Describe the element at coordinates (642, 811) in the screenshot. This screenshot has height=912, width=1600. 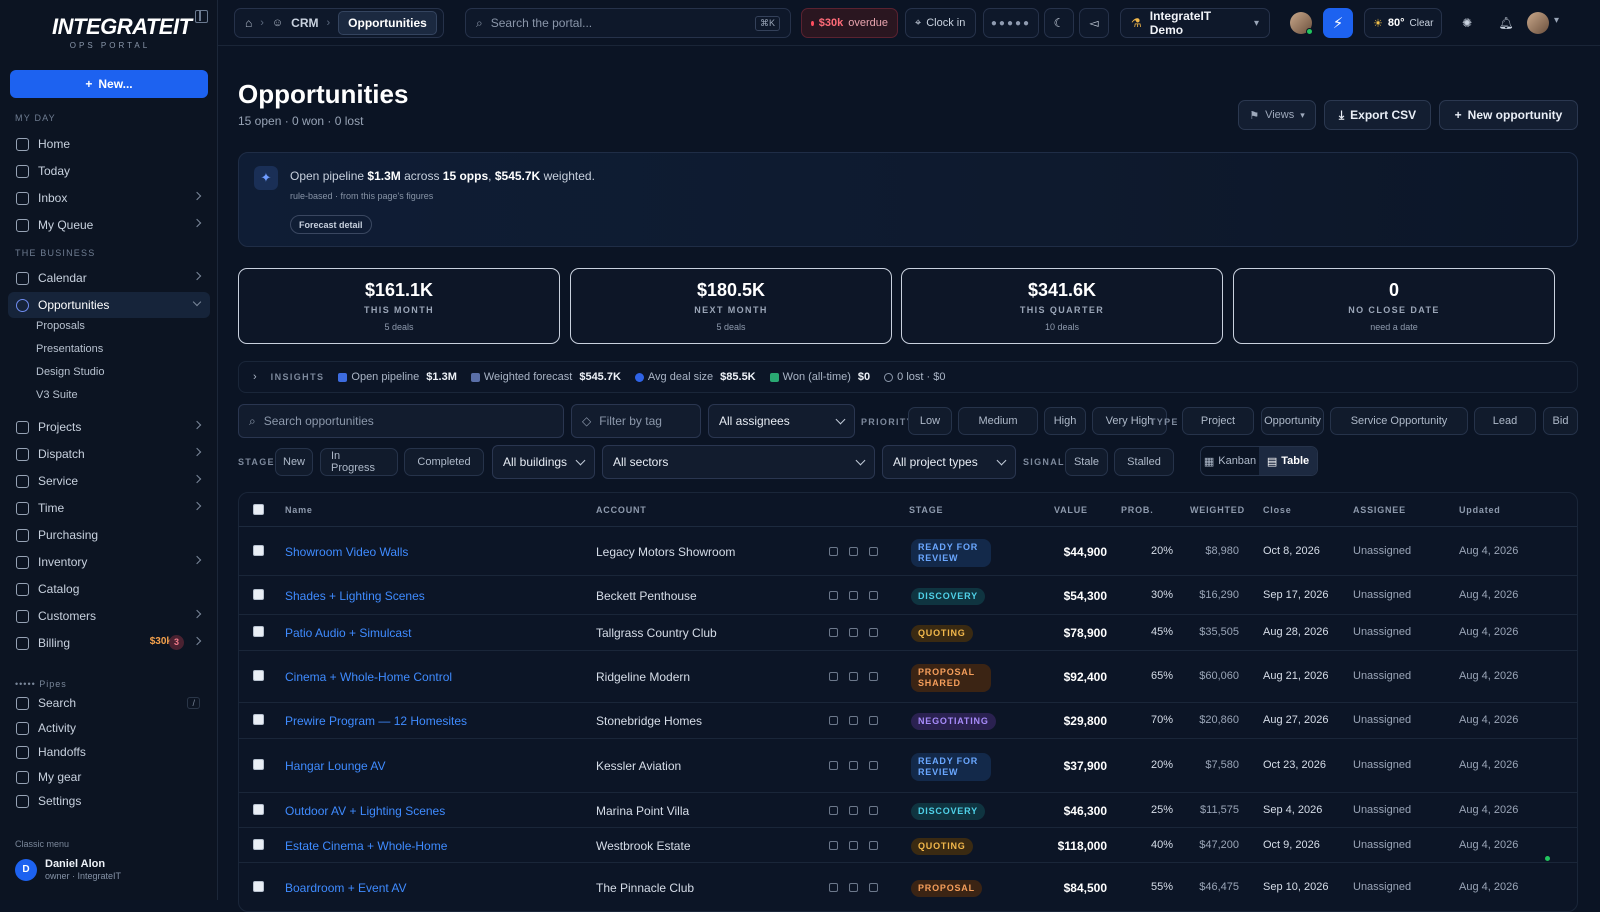
I see `account-name: Marina Point Villa` at that location.